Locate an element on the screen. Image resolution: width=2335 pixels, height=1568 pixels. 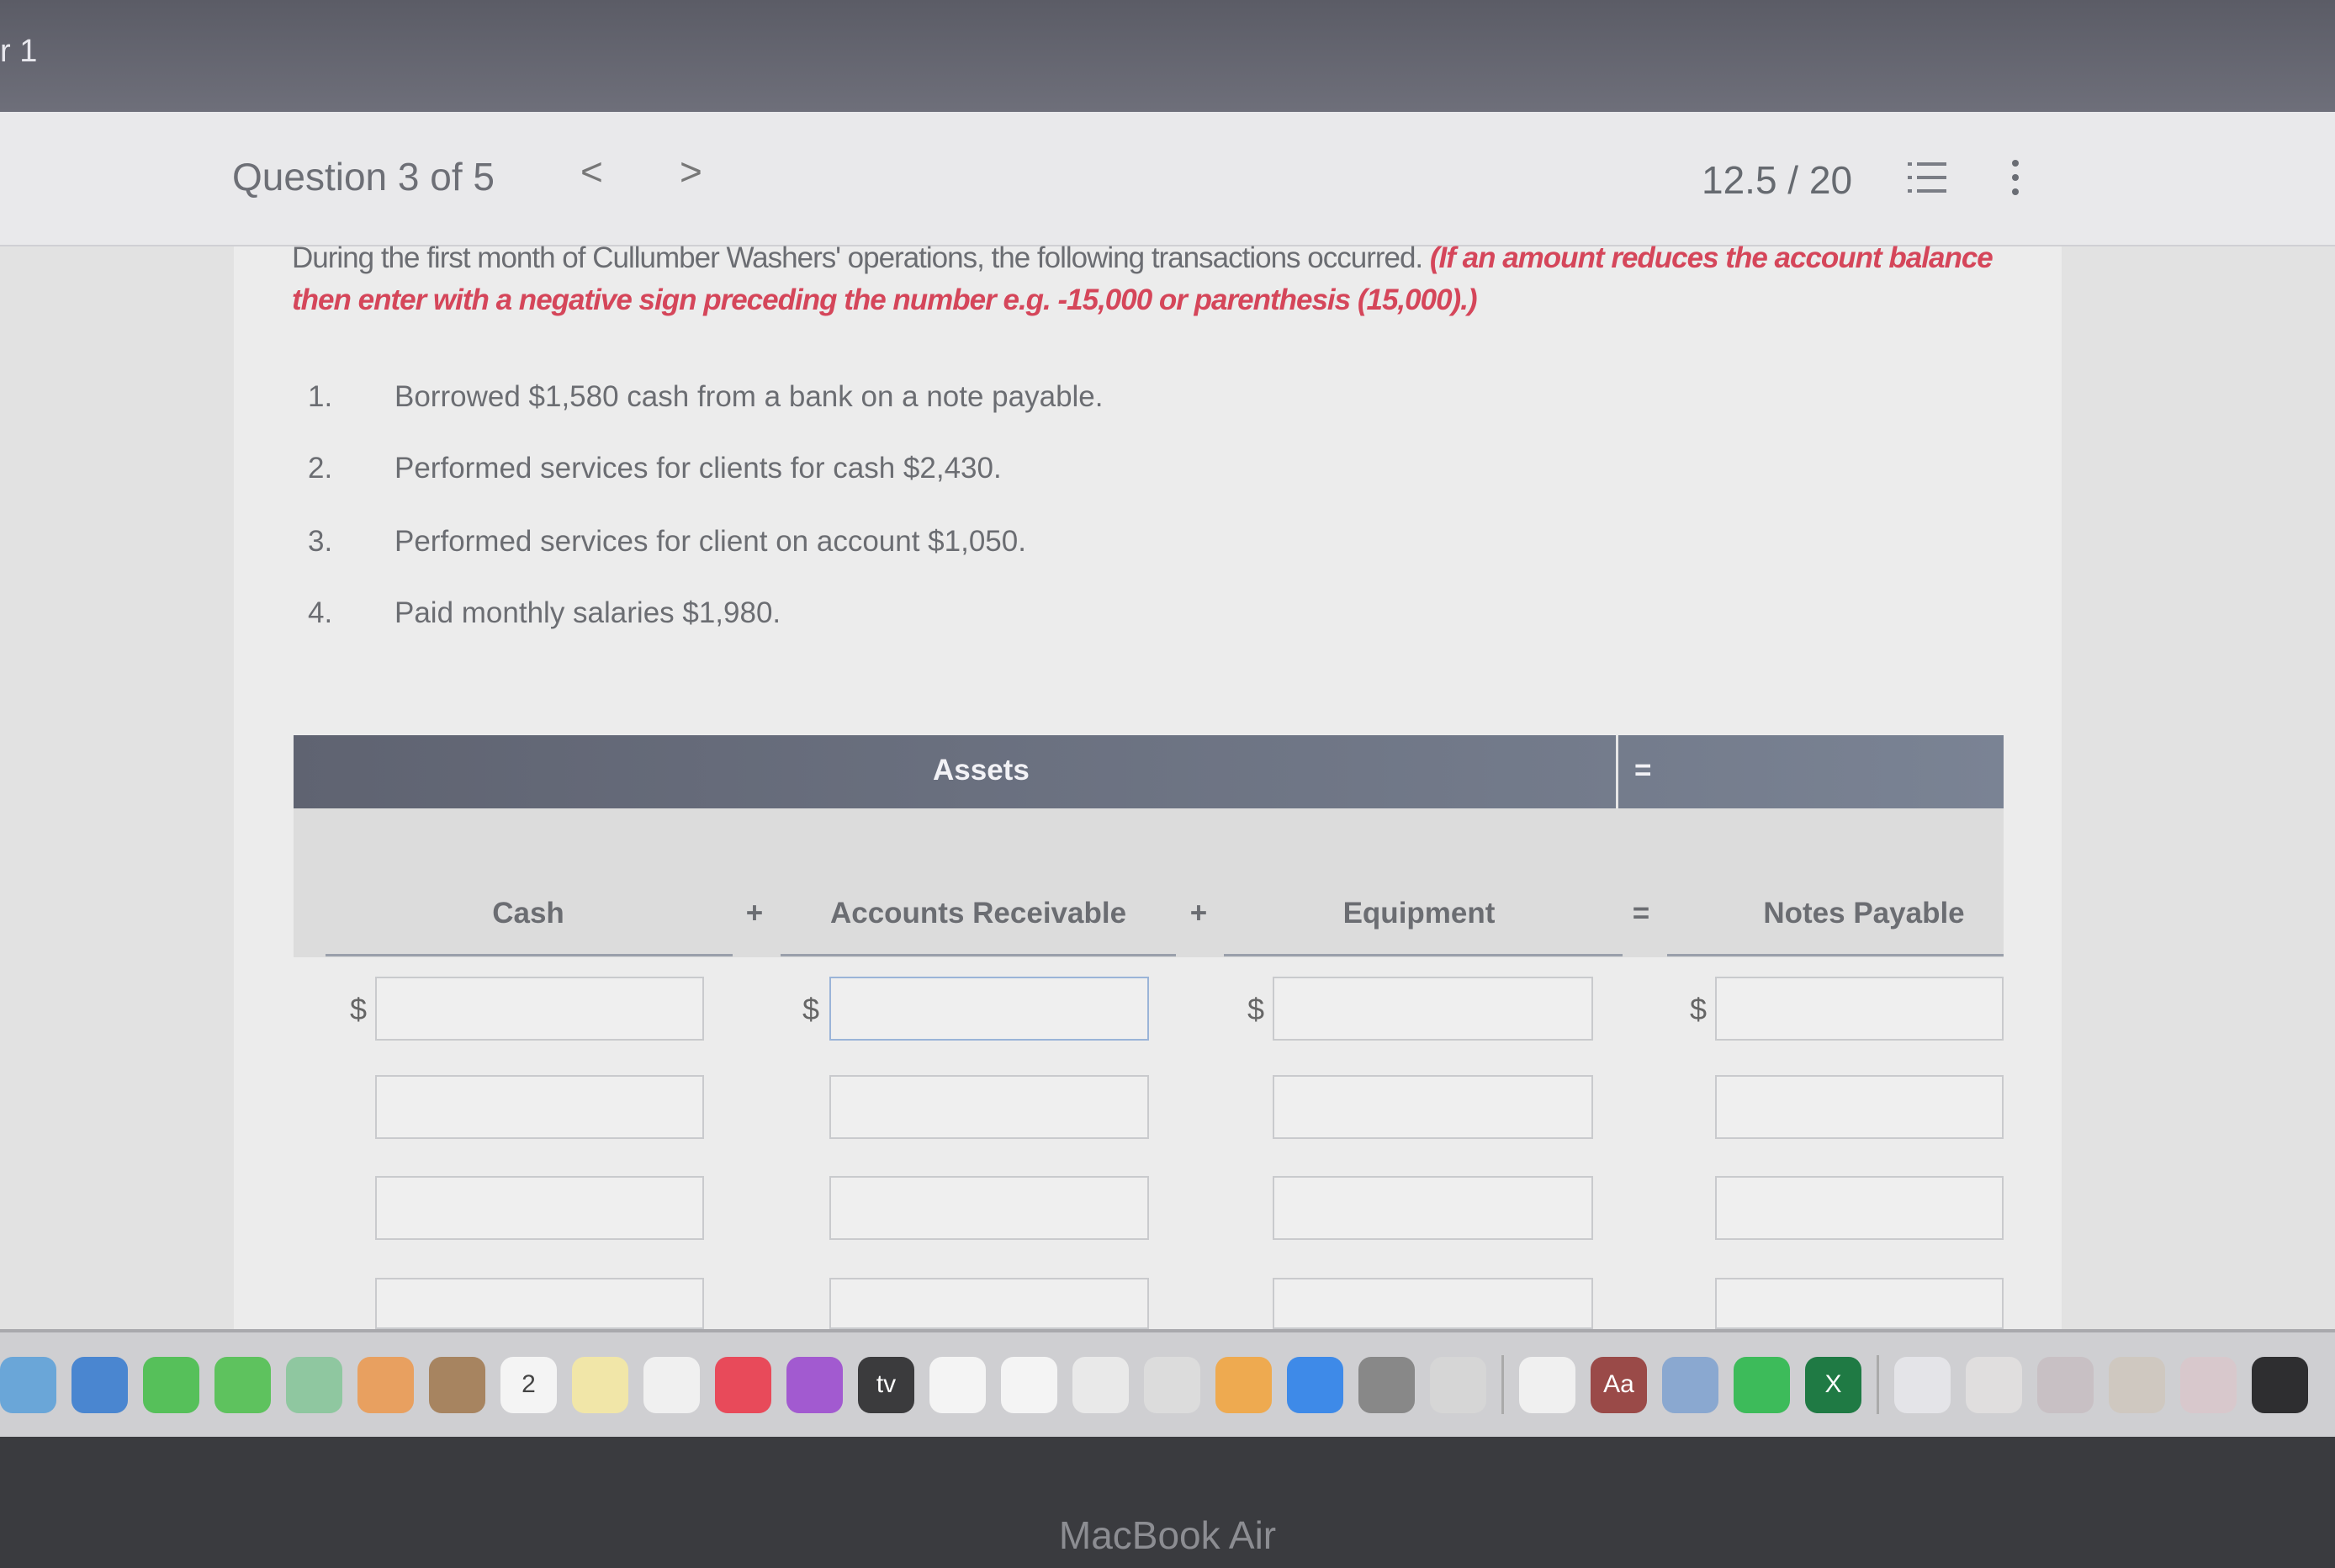
keynote-icon is located at coordinates (1172, 1384).